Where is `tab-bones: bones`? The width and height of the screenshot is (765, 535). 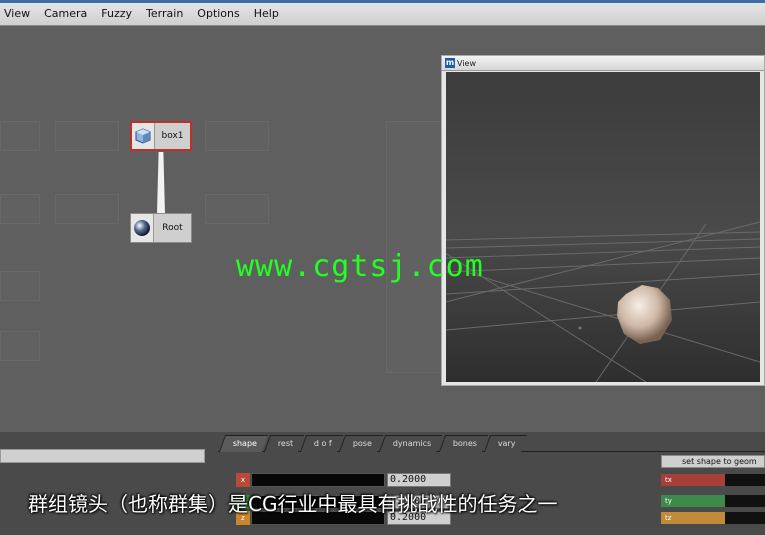
tab-bones: bones is located at coordinates (463, 443).